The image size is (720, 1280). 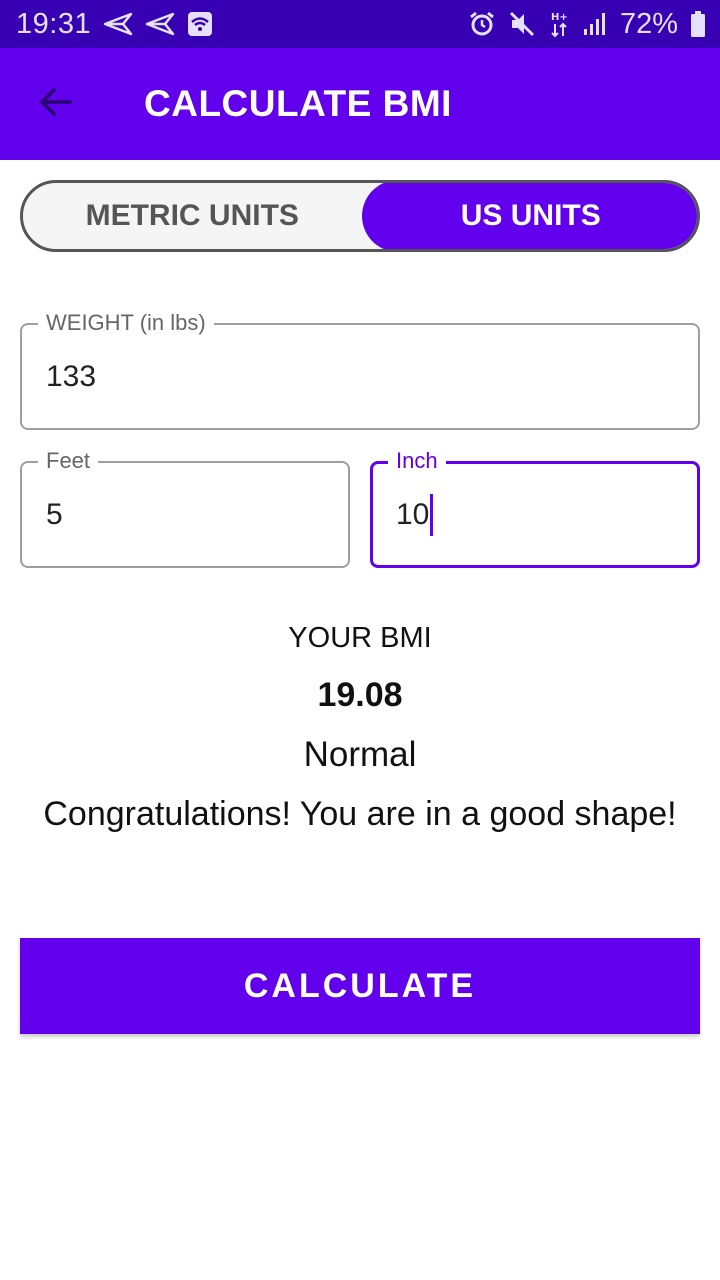 What do you see at coordinates (482, 24) in the screenshot?
I see `alarm-icon` at bounding box center [482, 24].